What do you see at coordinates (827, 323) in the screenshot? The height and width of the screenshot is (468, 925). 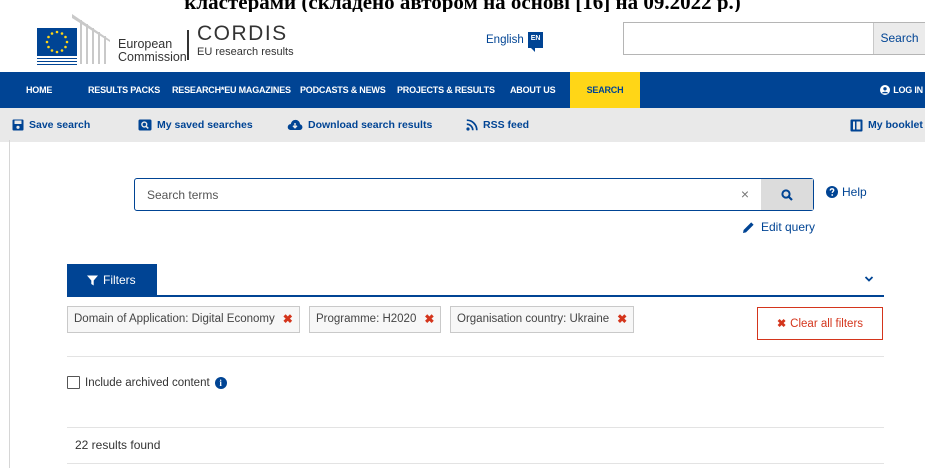 I see `clear-all-filters-label: Clear all filters` at bounding box center [827, 323].